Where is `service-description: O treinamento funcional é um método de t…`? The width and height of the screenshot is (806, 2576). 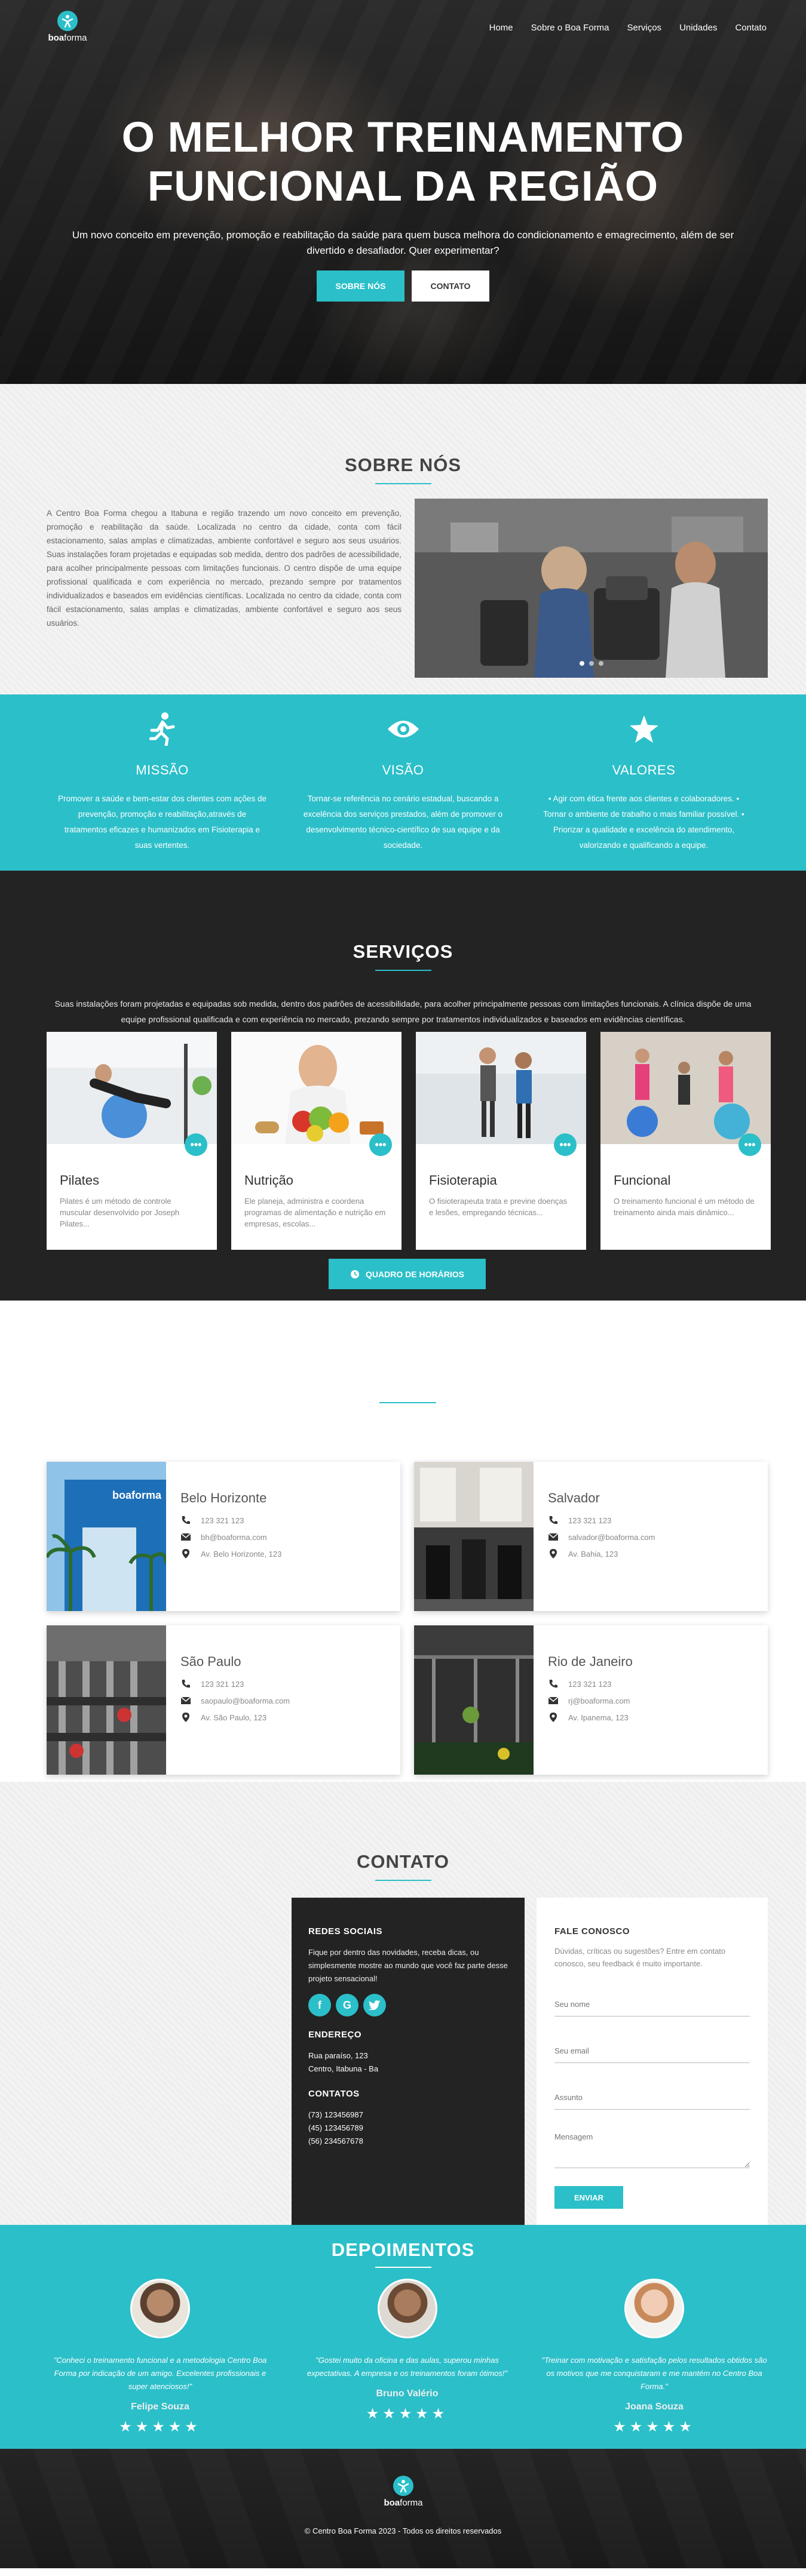 service-description: O treinamento funcional é um método de t… is located at coordinates (685, 1207).